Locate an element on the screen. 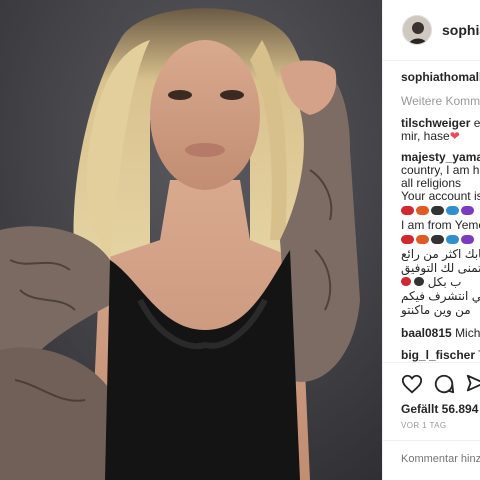 This screenshot has height=480, width=480. heart-emoji-icon: ❤ is located at coordinates (454, 136).